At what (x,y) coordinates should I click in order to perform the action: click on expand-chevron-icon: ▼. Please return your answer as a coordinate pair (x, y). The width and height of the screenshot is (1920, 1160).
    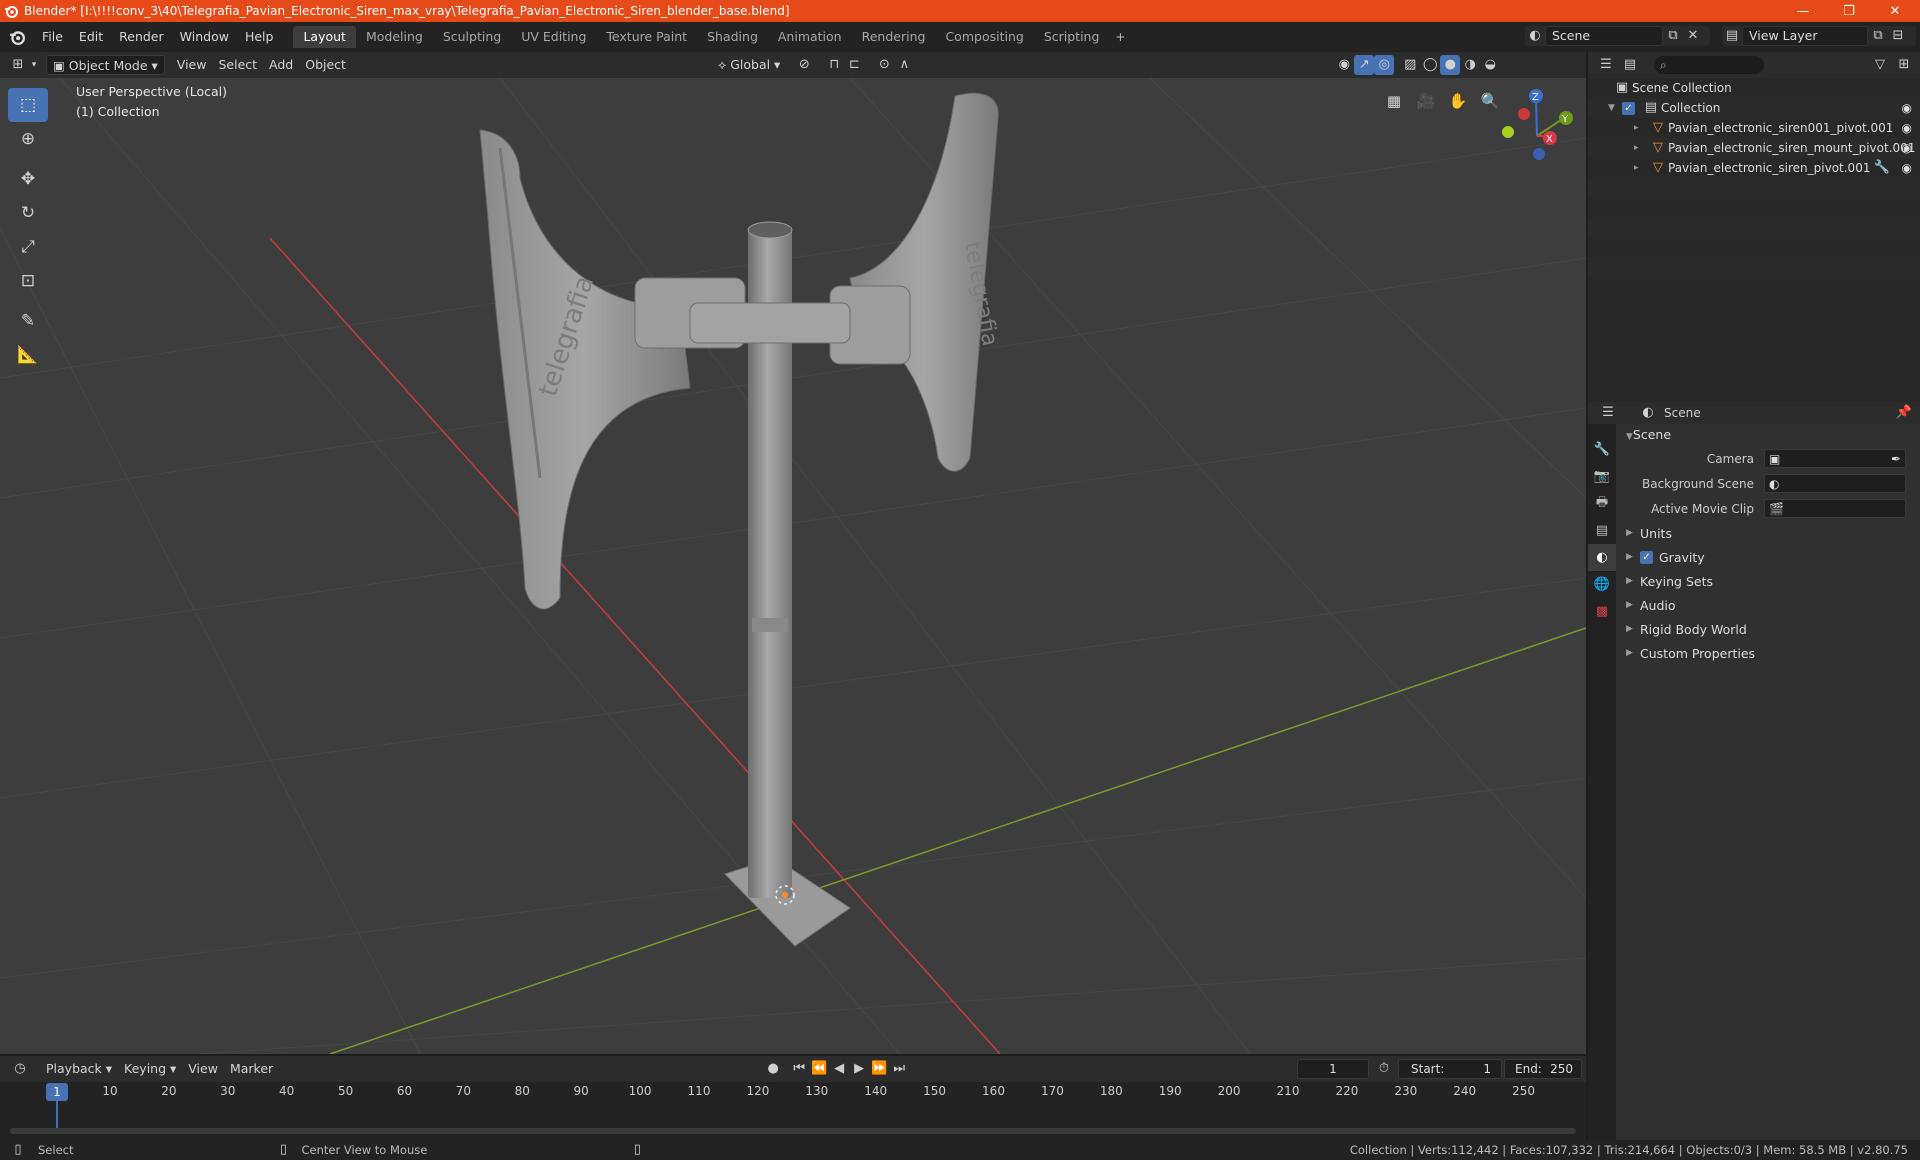
    Looking at the image, I should click on (1615, 108).